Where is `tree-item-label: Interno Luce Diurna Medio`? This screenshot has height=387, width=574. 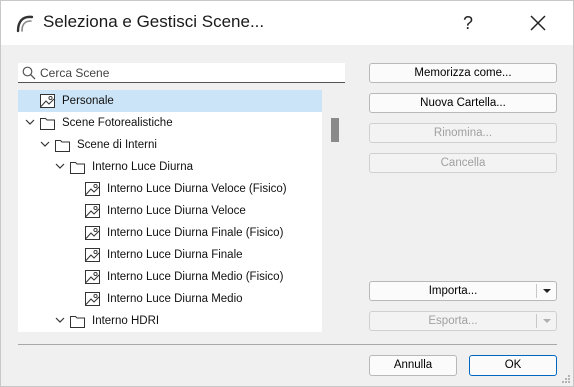 tree-item-label: Interno Luce Diurna Medio is located at coordinates (175, 299).